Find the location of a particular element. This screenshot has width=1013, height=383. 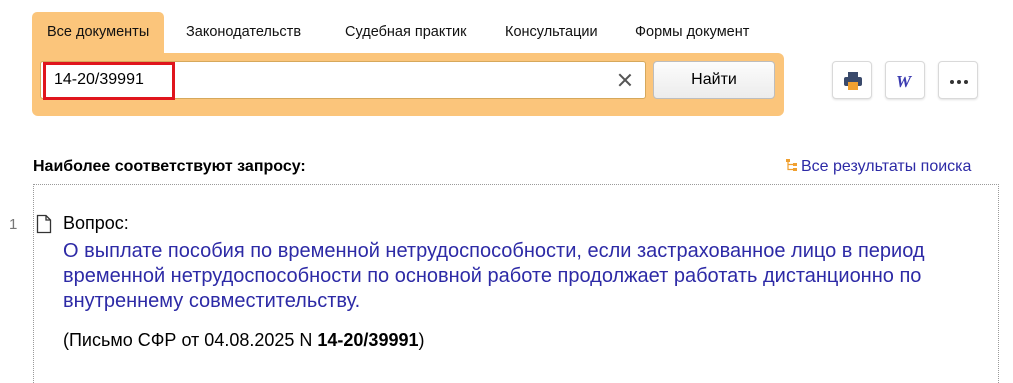

search-box: 14-20/39991 Найти is located at coordinates (408, 84).